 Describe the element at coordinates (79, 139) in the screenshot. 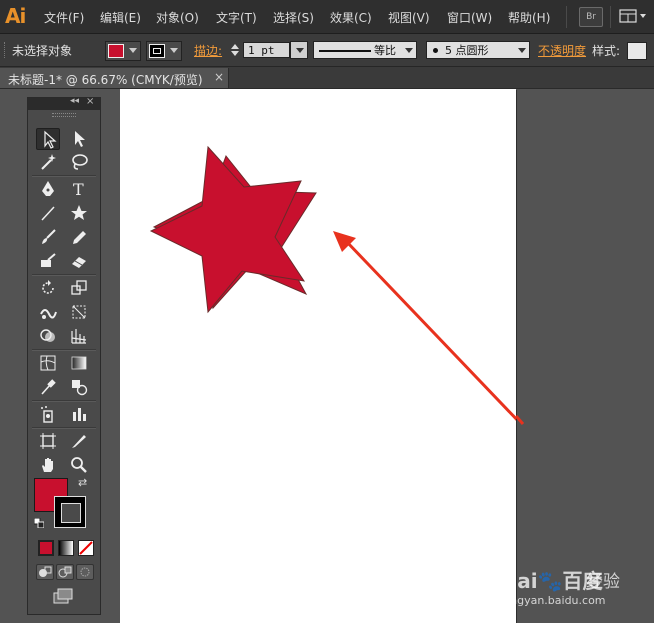

I see `direct-selection-tool` at that location.